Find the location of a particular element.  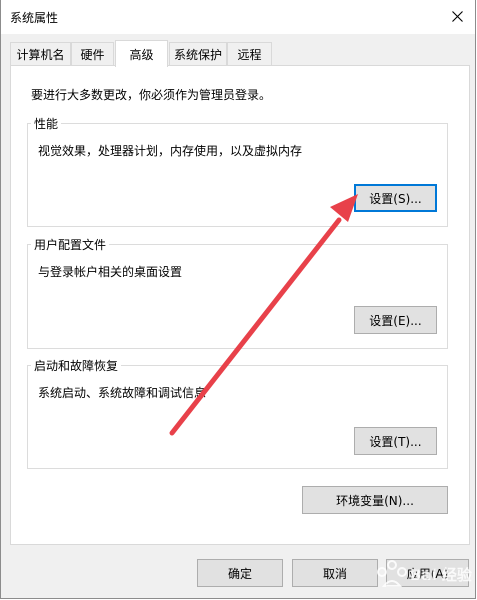

dialog-button-bar: 确定 取消 应用(A) is located at coordinates (238, 572).